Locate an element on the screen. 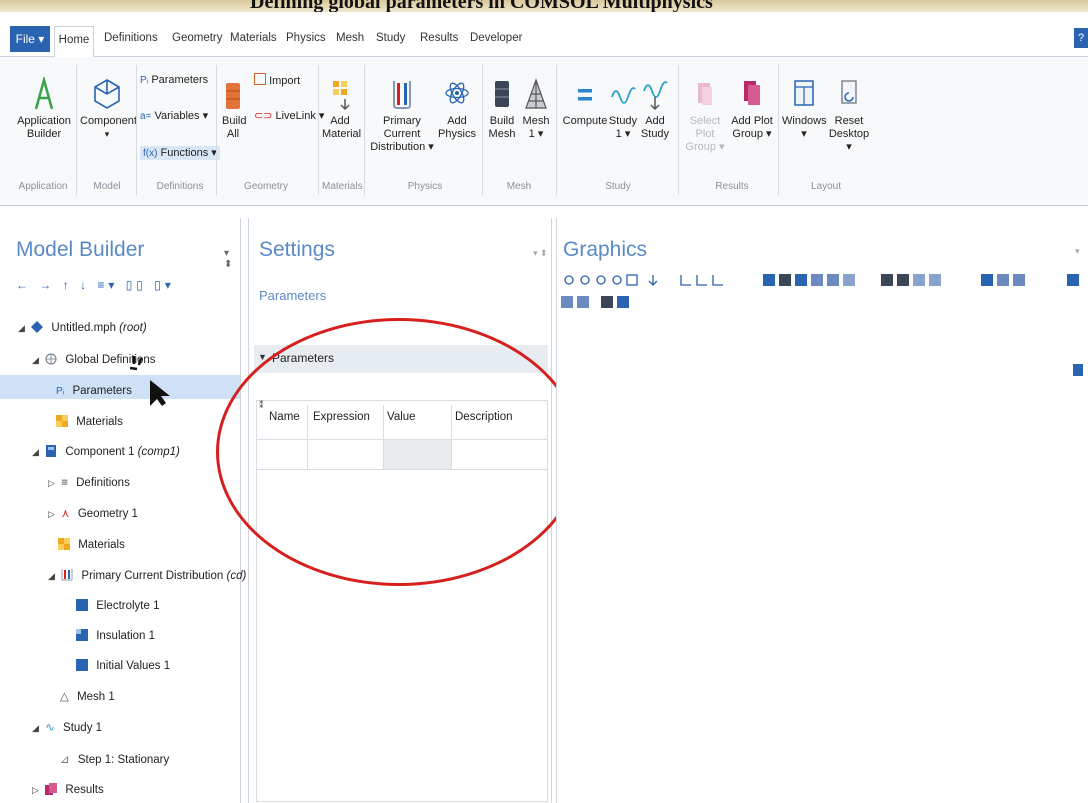 This screenshot has height=803, width=1088. add-physics-button: Add Physics is located at coordinates (457, 109).